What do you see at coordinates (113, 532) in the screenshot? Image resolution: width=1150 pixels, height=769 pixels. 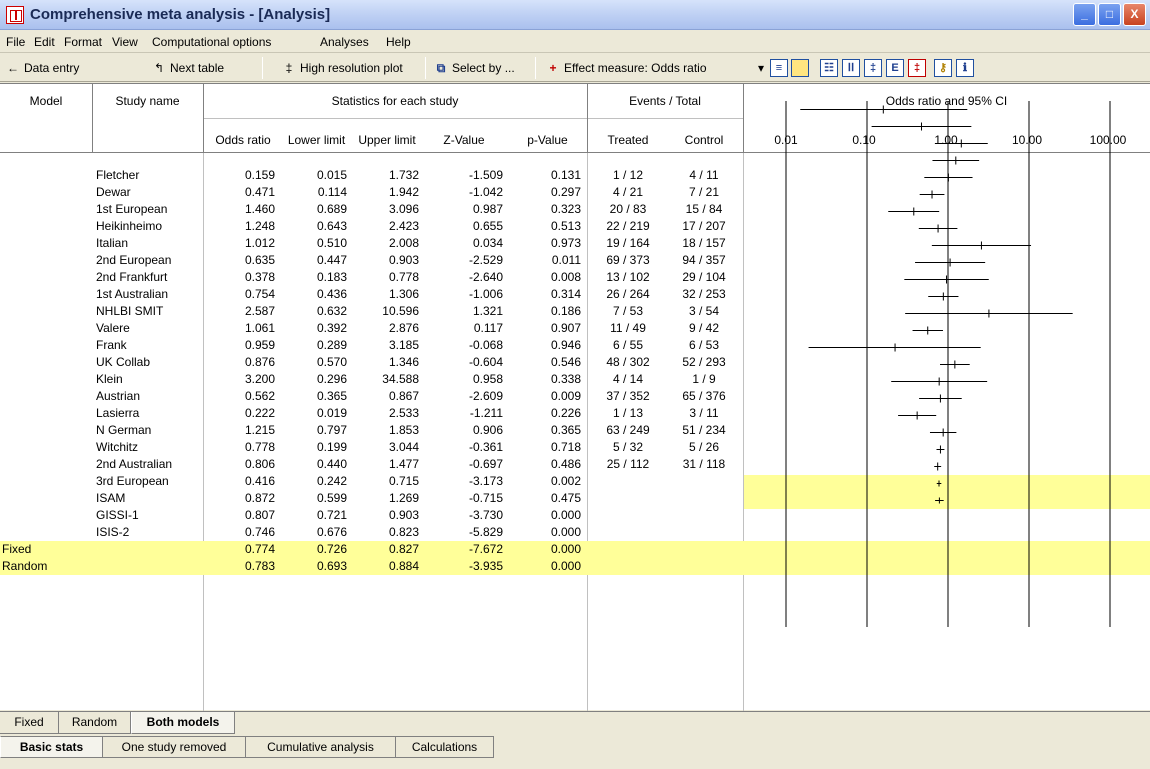 I see `cell-study-name: ISIS-2` at bounding box center [113, 532].